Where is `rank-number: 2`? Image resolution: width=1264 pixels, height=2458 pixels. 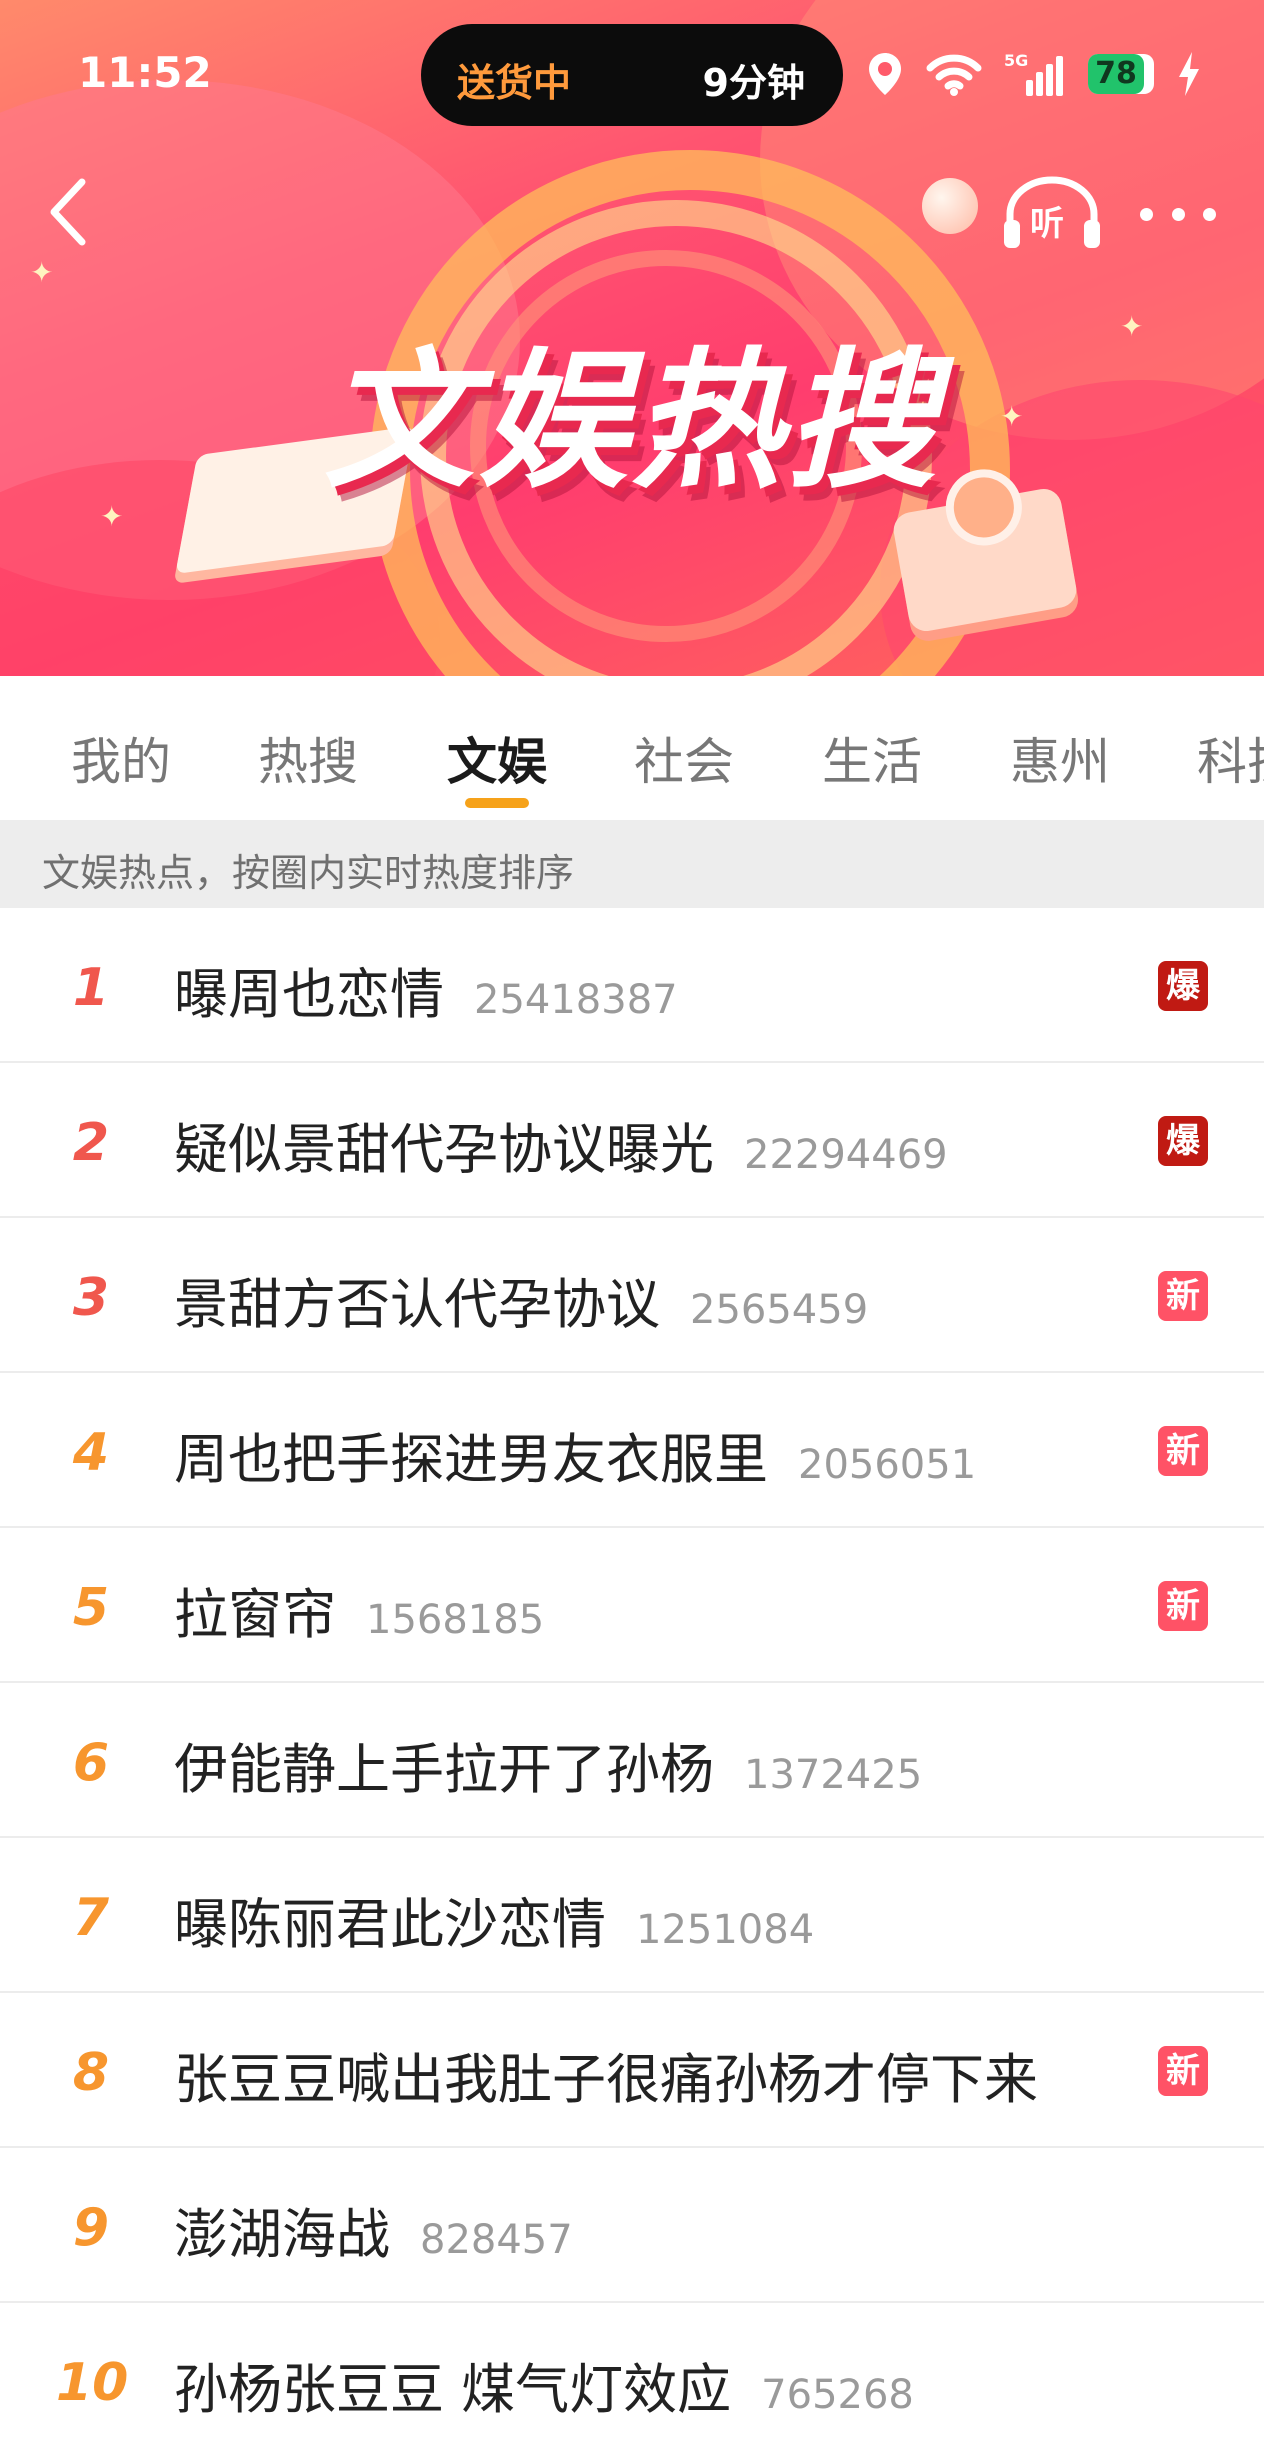
rank-number: 2 is located at coordinates (91, 1143).